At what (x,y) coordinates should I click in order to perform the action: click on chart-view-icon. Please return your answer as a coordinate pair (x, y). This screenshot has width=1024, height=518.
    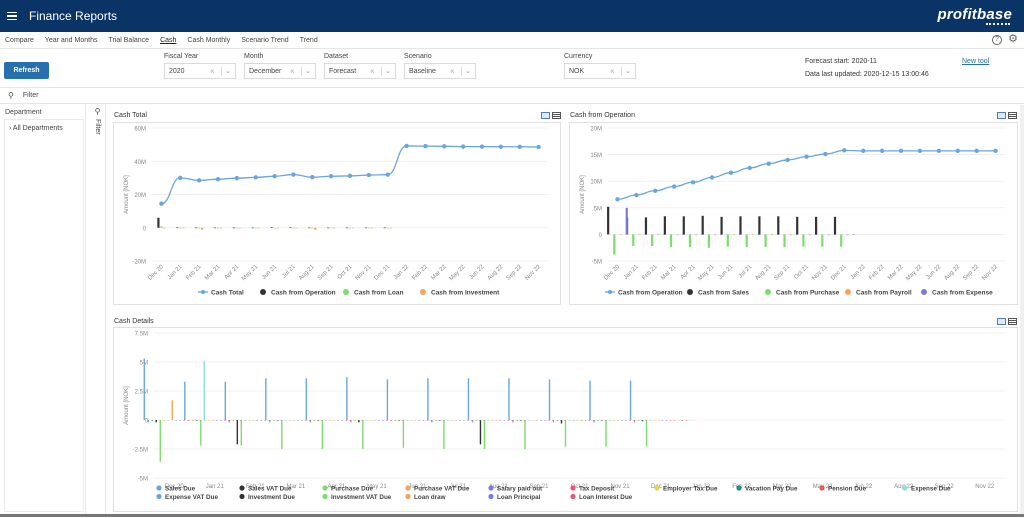
    Looking at the image, I should click on (1001, 115).